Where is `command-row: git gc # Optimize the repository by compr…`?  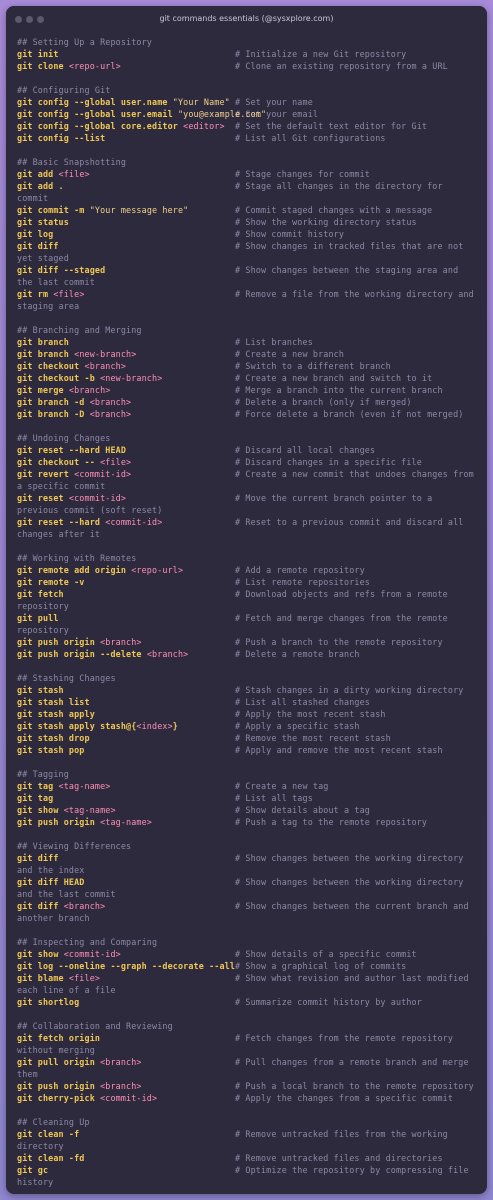 command-row: git gc # Optimize the repository by compr… is located at coordinates (248, 1176).